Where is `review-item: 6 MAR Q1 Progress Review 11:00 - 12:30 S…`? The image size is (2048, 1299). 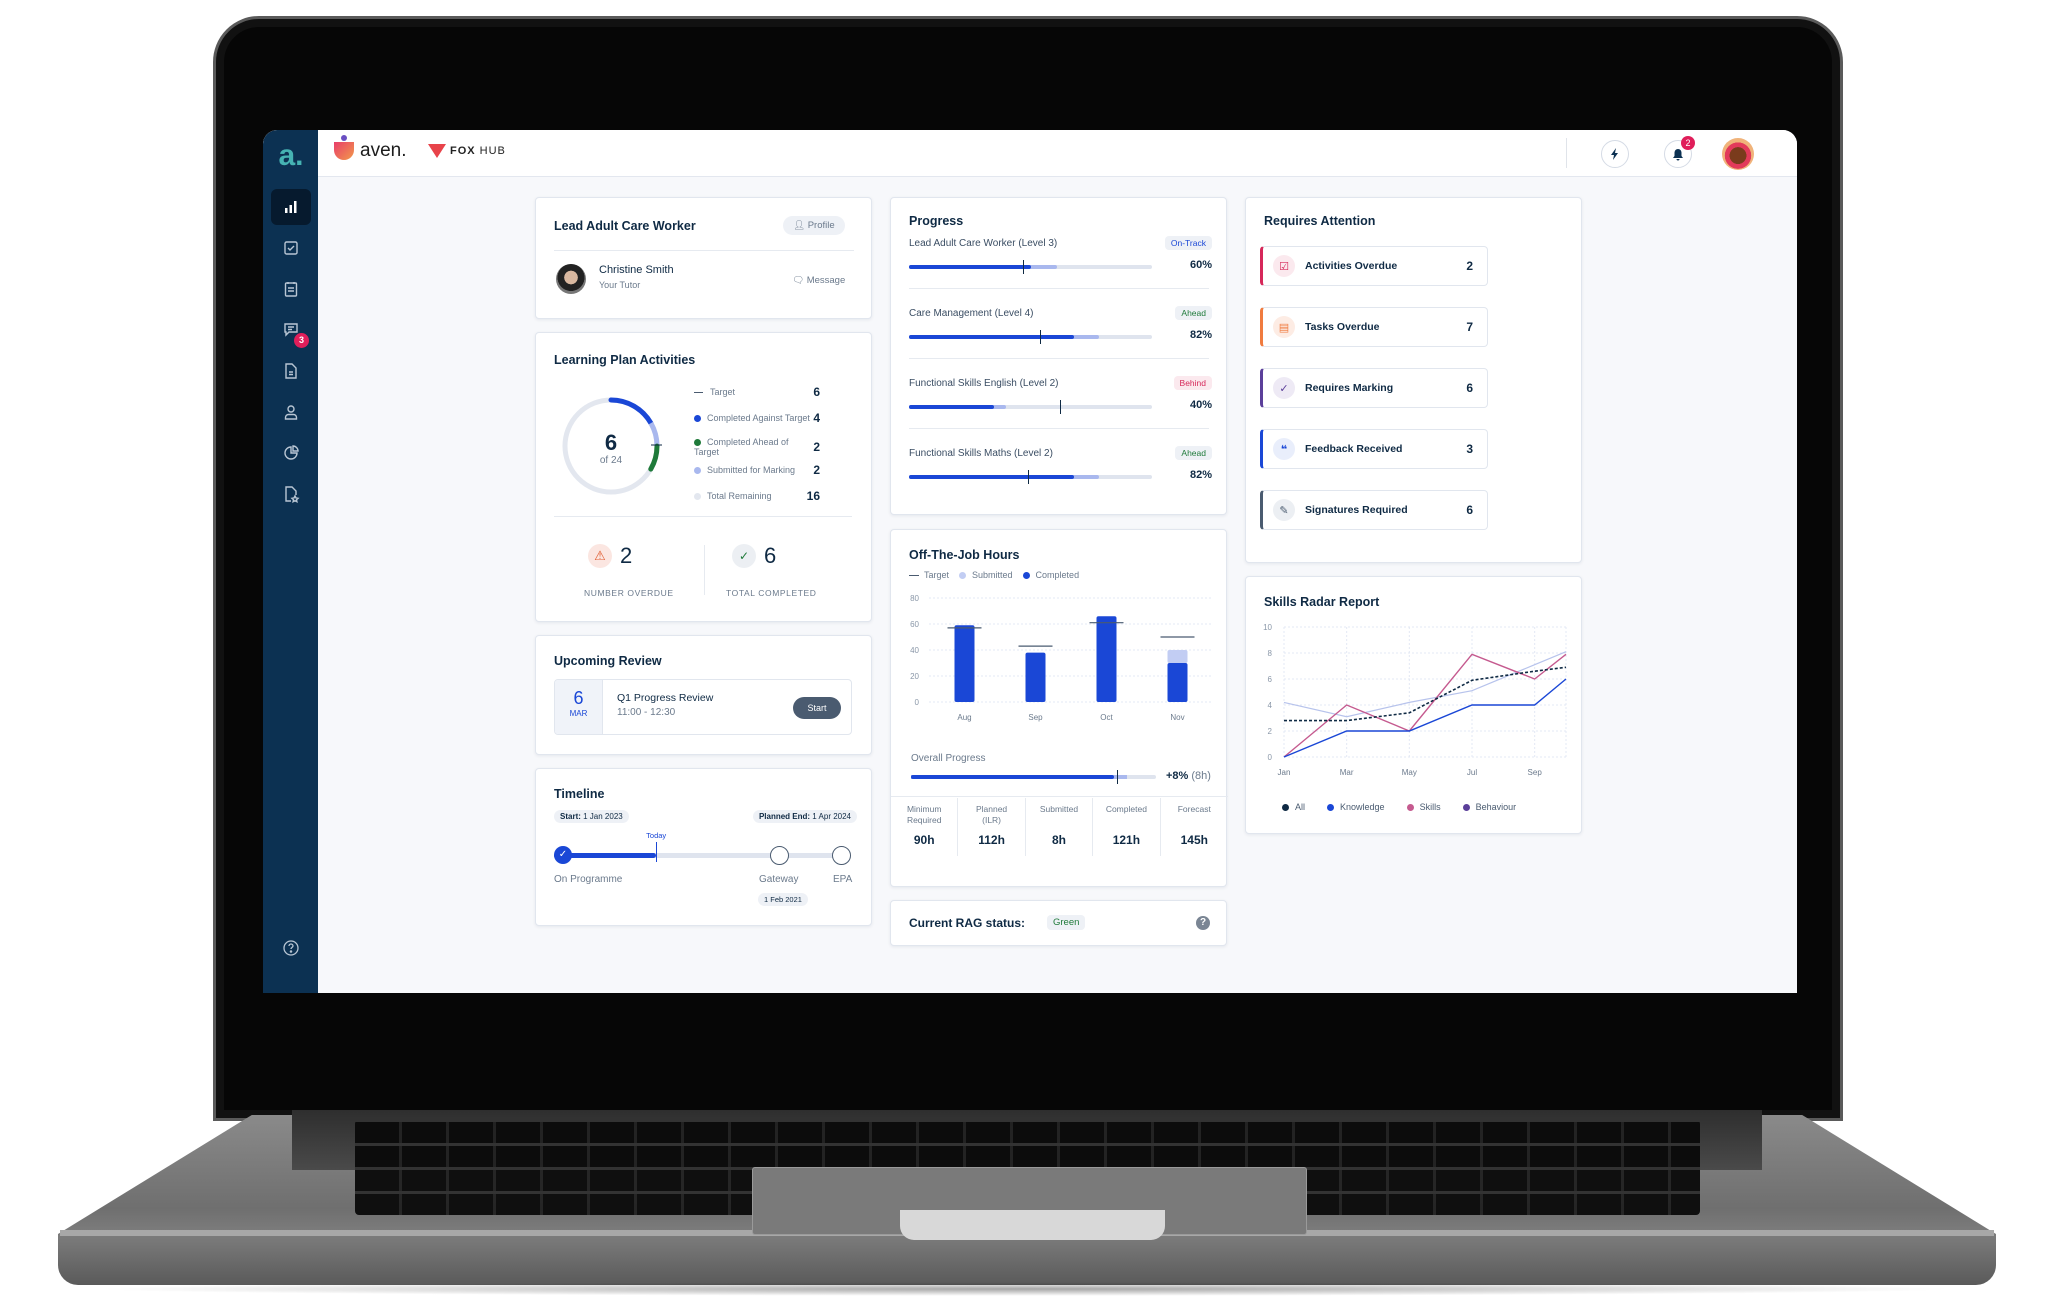 review-item: 6 MAR Q1 Progress Review 11:00 - 12:30 S… is located at coordinates (703, 707).